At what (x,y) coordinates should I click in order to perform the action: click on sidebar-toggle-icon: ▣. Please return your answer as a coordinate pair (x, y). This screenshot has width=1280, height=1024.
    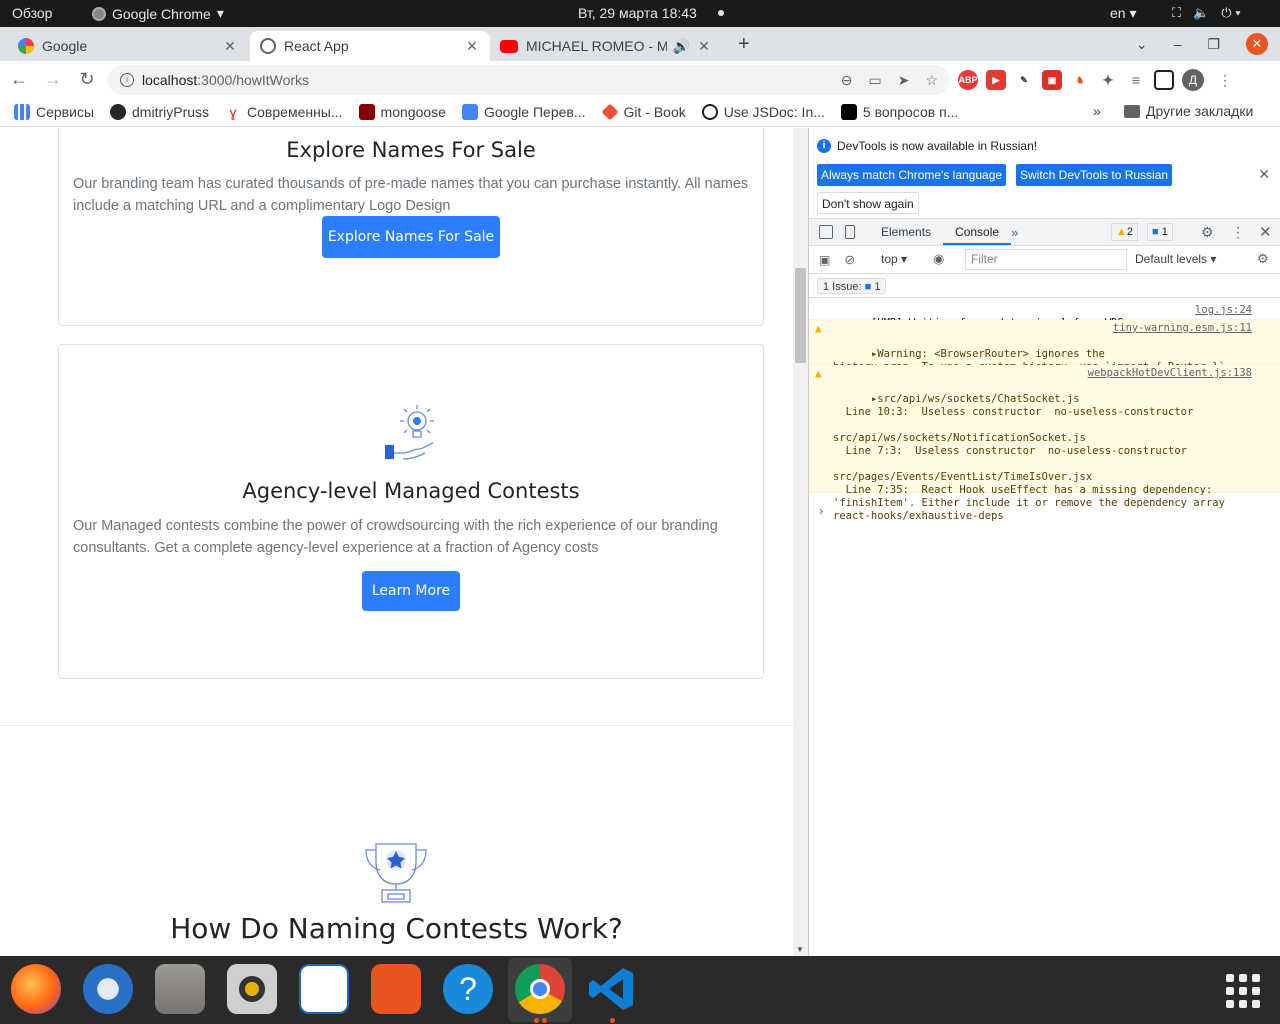
    Looking at the image, I should click on (824, 260).